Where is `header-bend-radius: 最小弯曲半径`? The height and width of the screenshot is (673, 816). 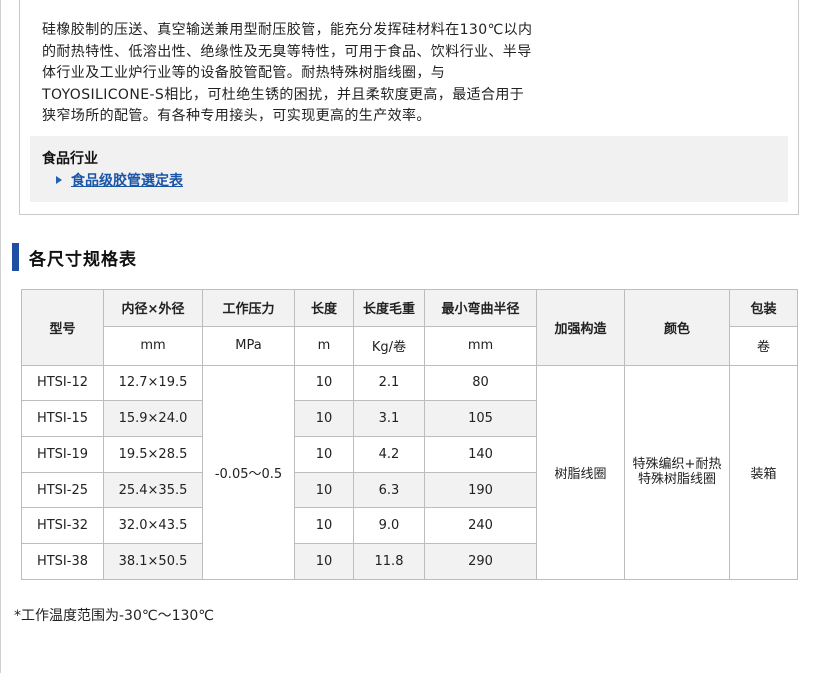
header-bend-radius: 最小弯曲半径 is located at coordinates (480, 308).